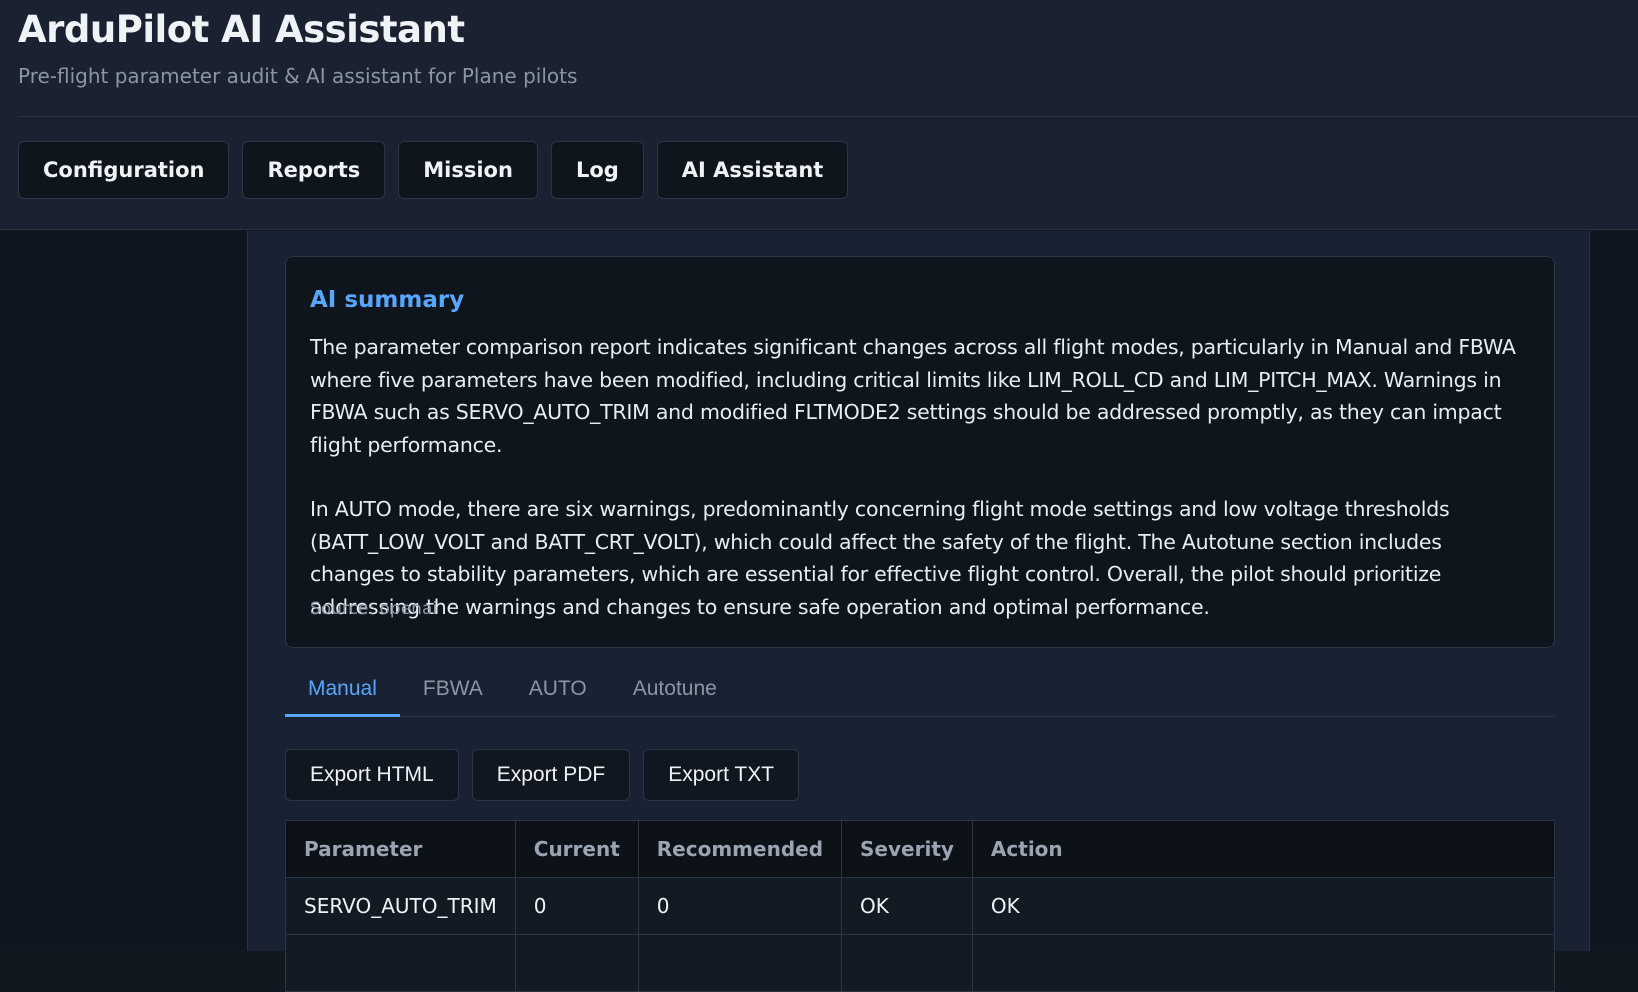  Describe the element at coordinates (1614, 591) in the screenshot. I see `right-gutter` at that location.